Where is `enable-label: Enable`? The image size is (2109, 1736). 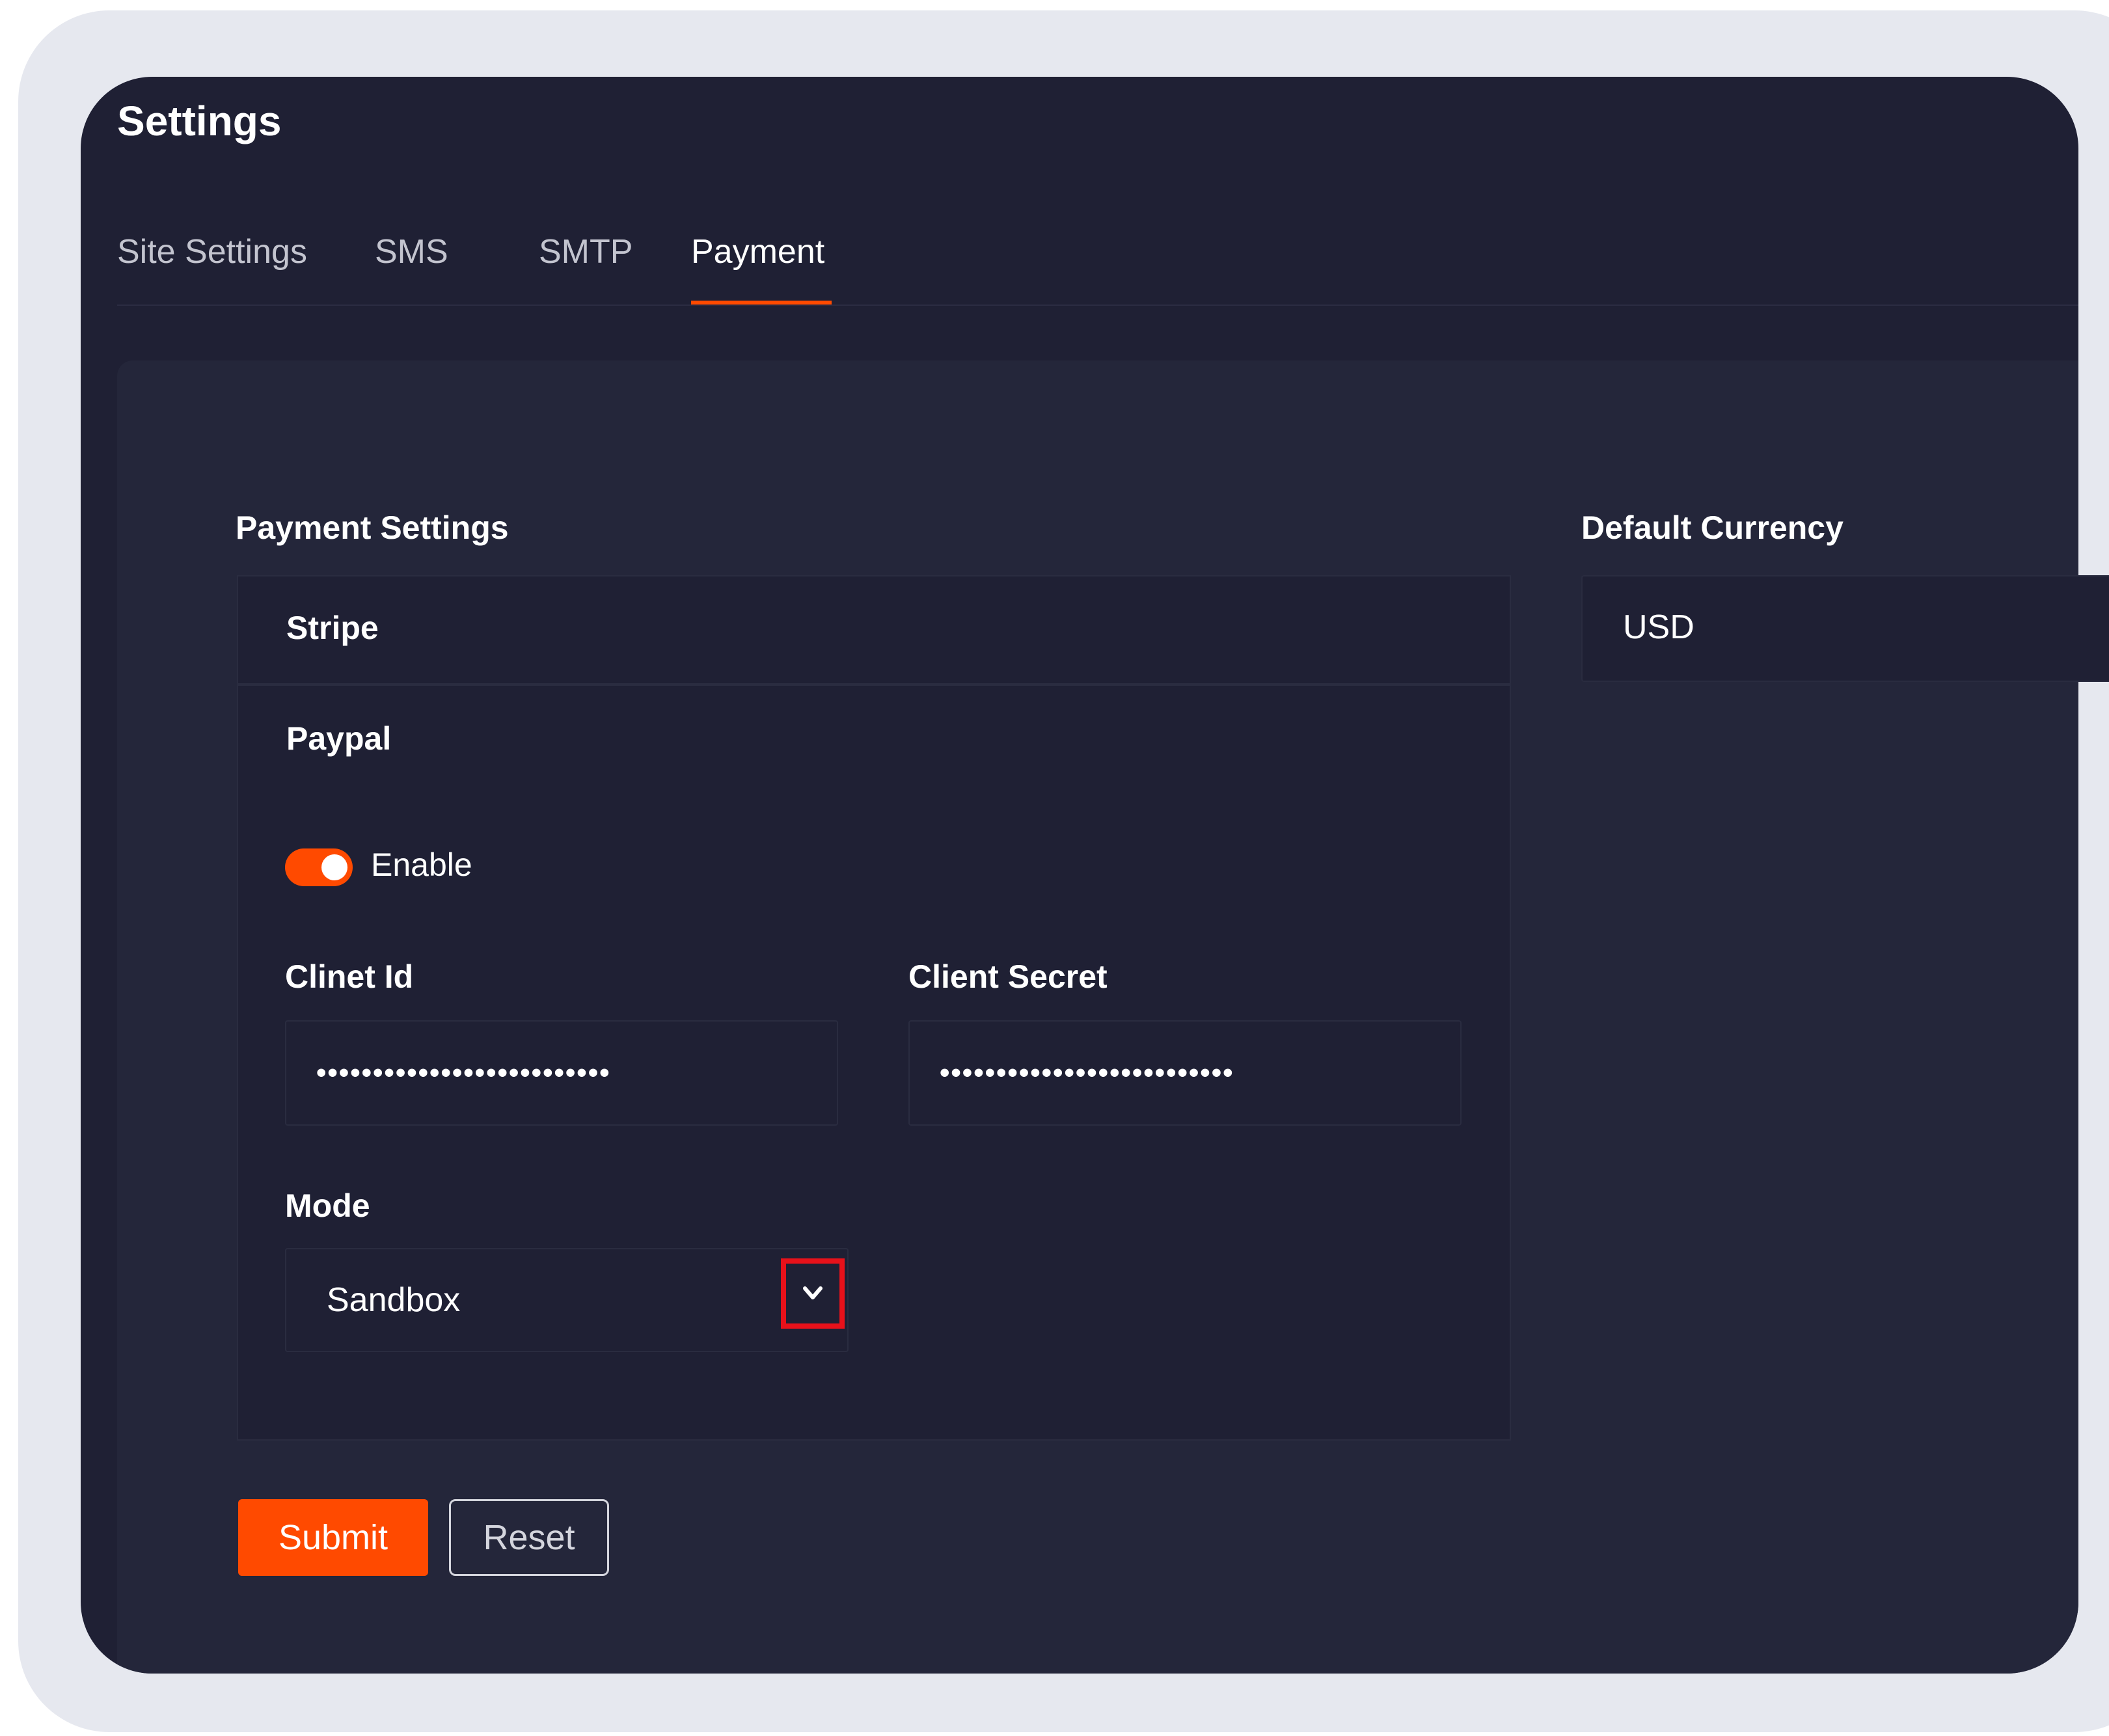 enable-label: Enable is located at coordinates (421, 865).